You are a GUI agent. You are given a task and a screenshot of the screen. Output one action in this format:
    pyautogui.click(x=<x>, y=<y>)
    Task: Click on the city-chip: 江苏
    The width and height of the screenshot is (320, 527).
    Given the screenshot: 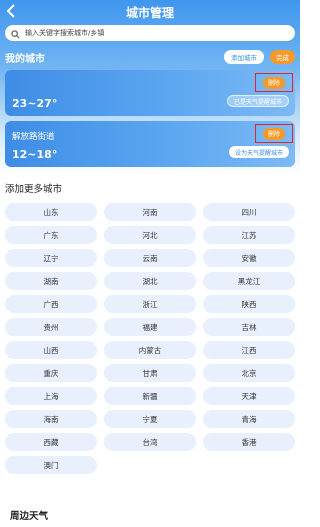 What is the action you would take?
    pyautogui.click(x=249, y=235)
    